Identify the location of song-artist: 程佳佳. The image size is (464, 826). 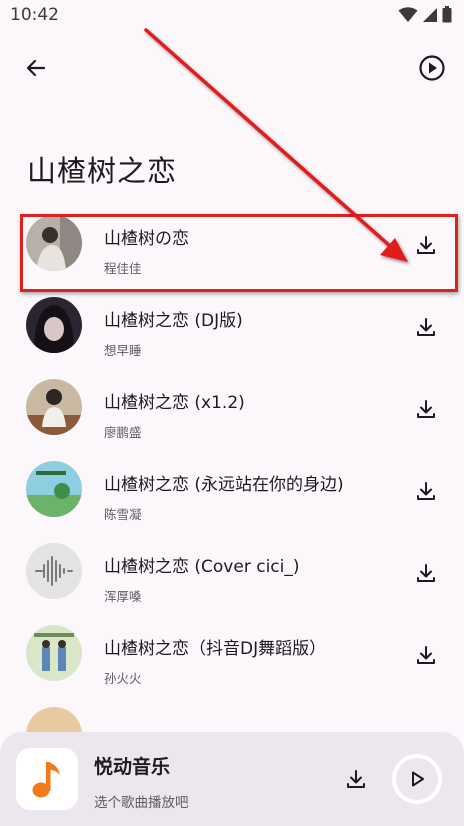
(123, 268).